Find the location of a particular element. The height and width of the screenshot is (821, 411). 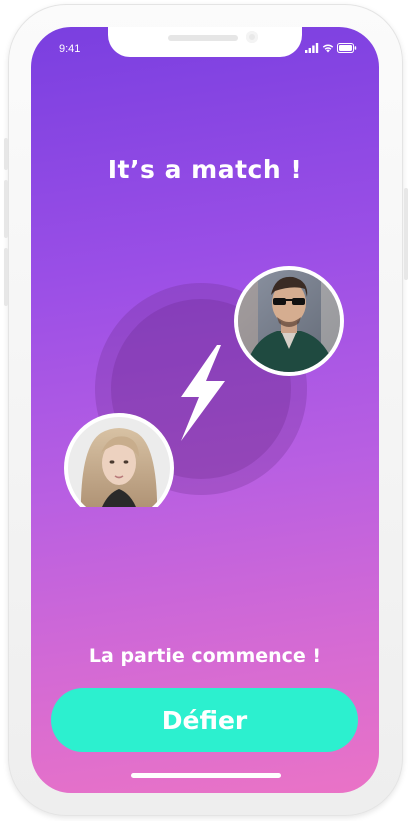

challenge-button: Défier is located at coordinates (204, 720).